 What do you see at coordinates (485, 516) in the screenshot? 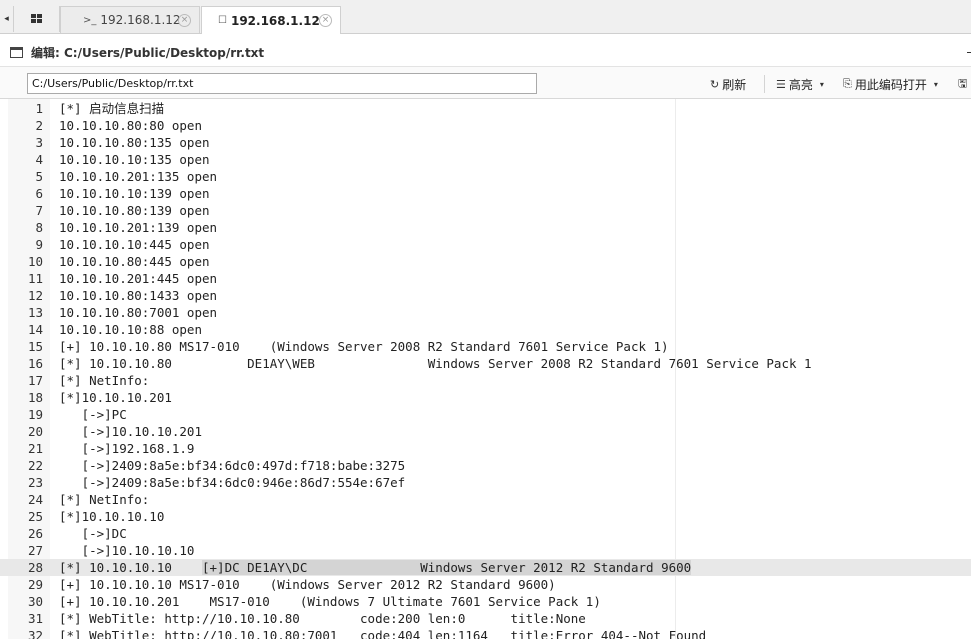
I see `editor-line: 25 [*]10.10.10.10` at bounding box center [485, 516].